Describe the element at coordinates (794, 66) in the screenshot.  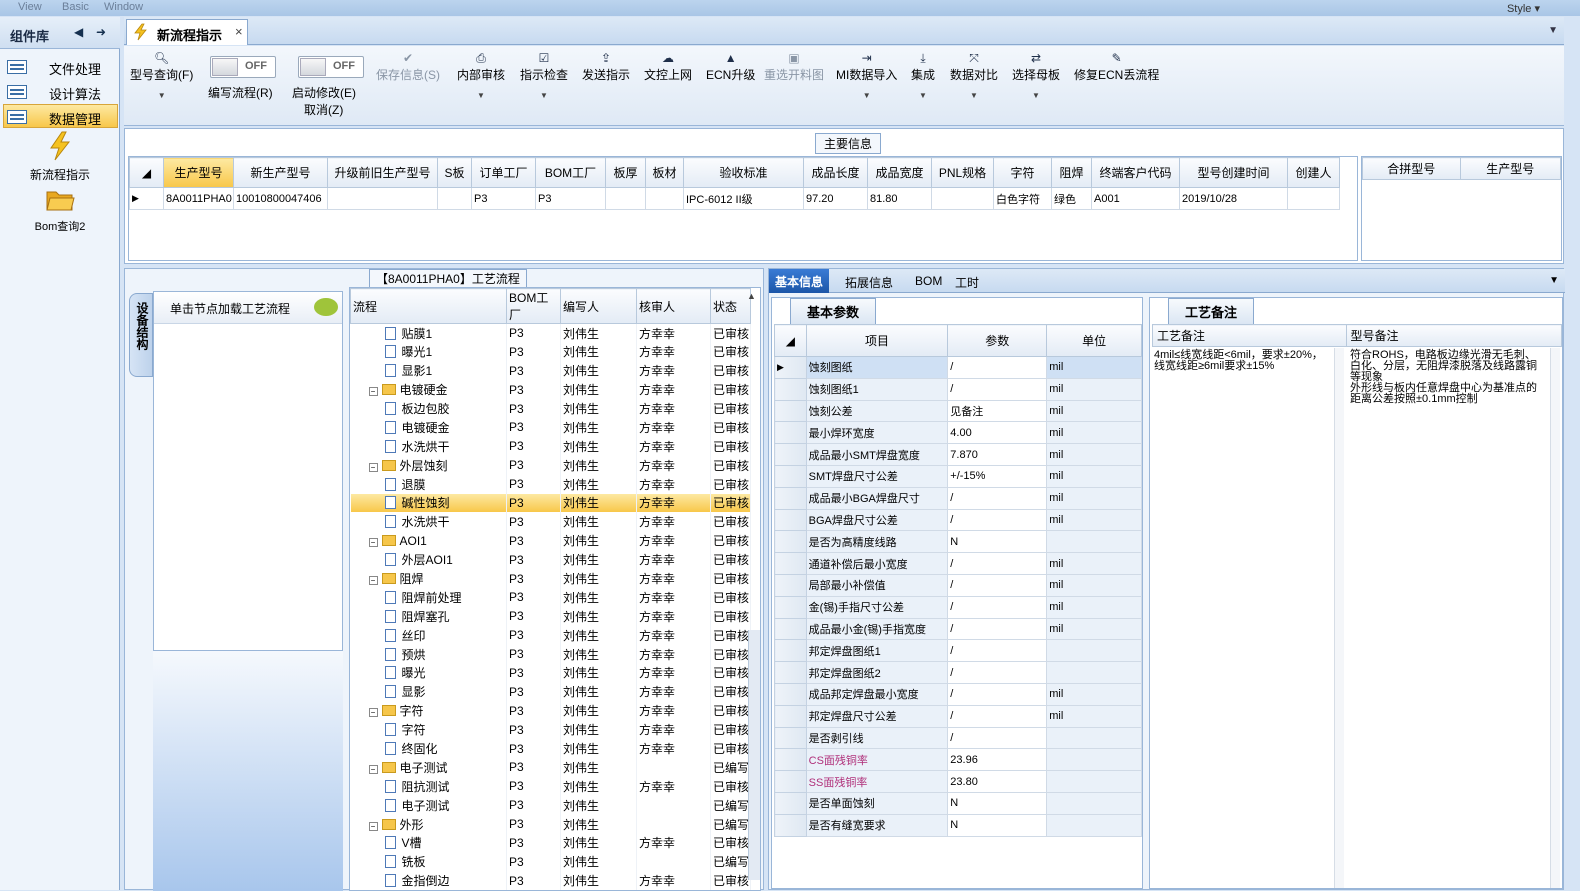
I see `reselect-cutting-button: ▣ 重选开料图` at that location.